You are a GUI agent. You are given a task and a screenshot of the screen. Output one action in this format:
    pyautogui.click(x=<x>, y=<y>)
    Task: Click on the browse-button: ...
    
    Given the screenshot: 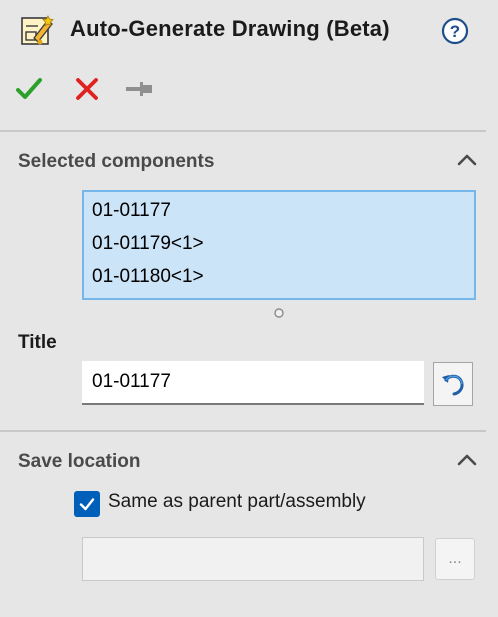 What is the action you would take?
    pyautogui.click(x=455, y=559)
    